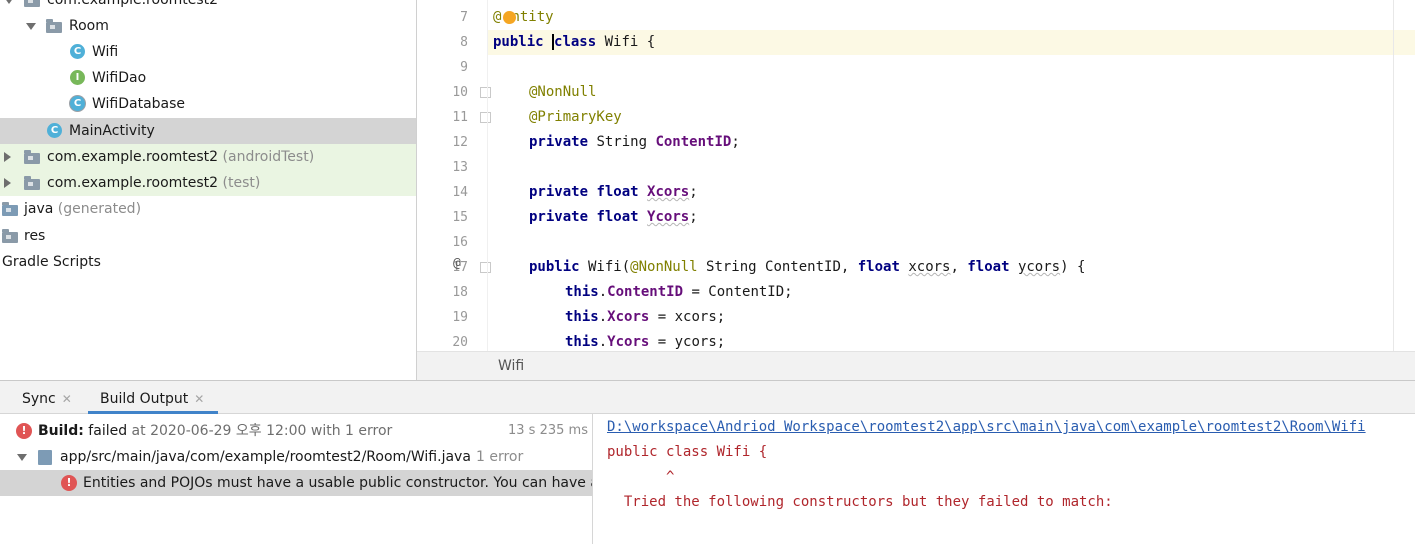 This screenshot has height=544, width=1415. What do you see at coordinates (457, 263) in the screenshot?
I see `override-marker-icon: @` at bounding box center [457, 263].